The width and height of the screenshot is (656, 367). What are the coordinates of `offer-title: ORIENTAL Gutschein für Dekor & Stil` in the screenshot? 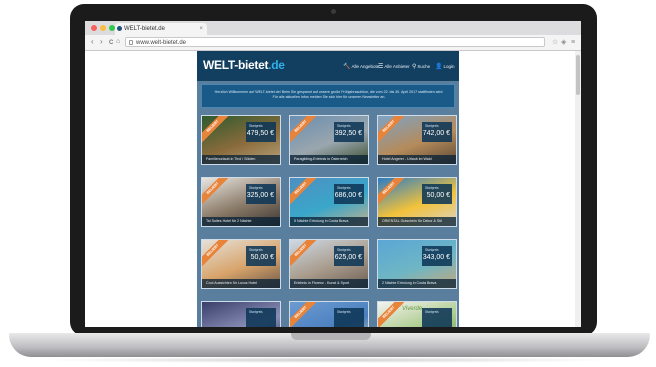 It's located at (417, 221).